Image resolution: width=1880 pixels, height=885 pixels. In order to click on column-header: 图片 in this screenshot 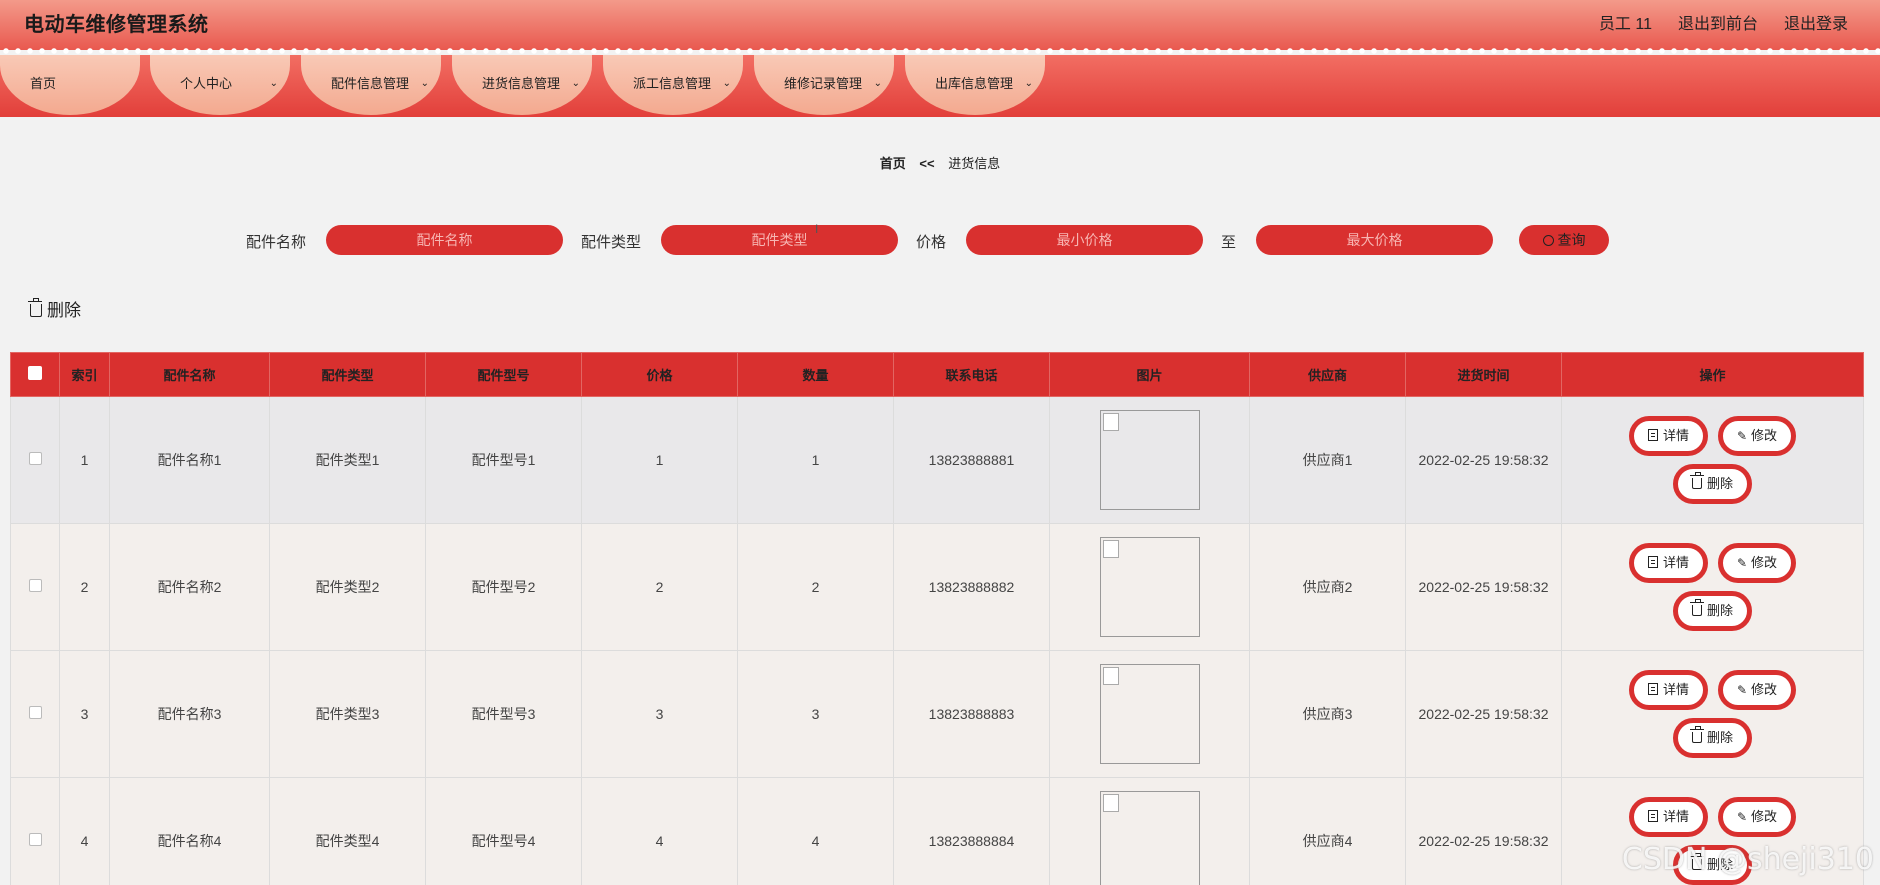, I will do `click(1149, 374)`.